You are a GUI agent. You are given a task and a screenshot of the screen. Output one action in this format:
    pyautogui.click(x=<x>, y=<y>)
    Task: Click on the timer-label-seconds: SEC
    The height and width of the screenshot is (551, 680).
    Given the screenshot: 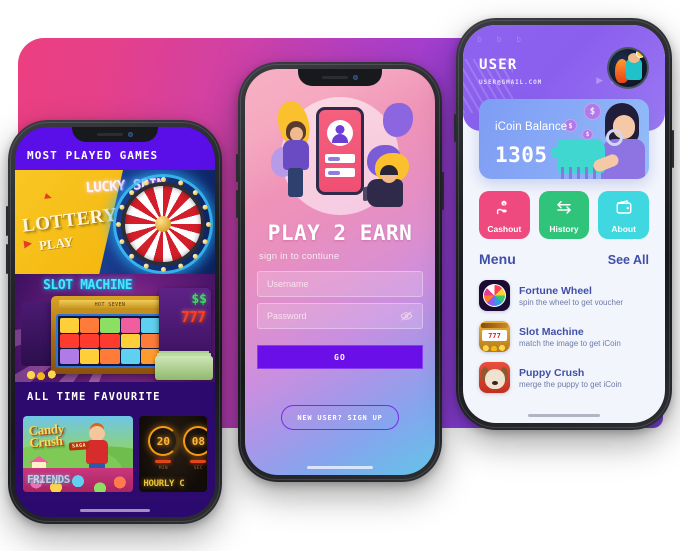 What is the action you would take?
    pyautogui.click(x=198, y=468)
    